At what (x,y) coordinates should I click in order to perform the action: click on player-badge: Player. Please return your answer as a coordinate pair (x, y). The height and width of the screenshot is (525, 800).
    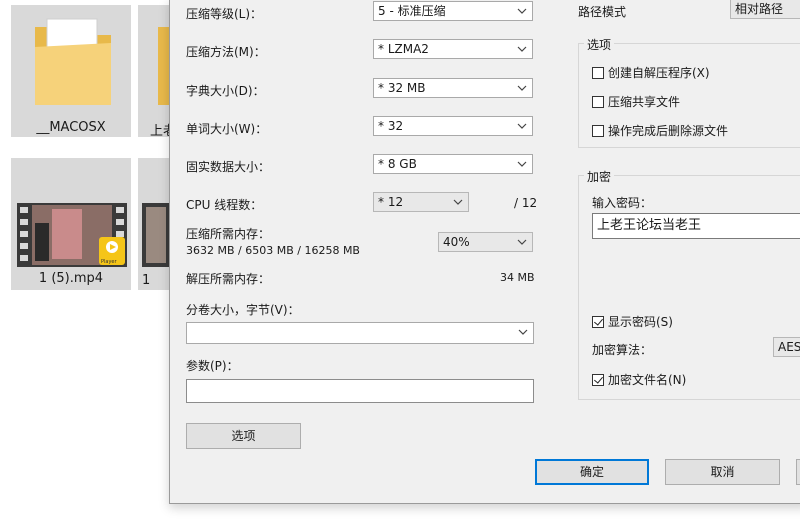
    Looking at the image, I should click on (109, 262).